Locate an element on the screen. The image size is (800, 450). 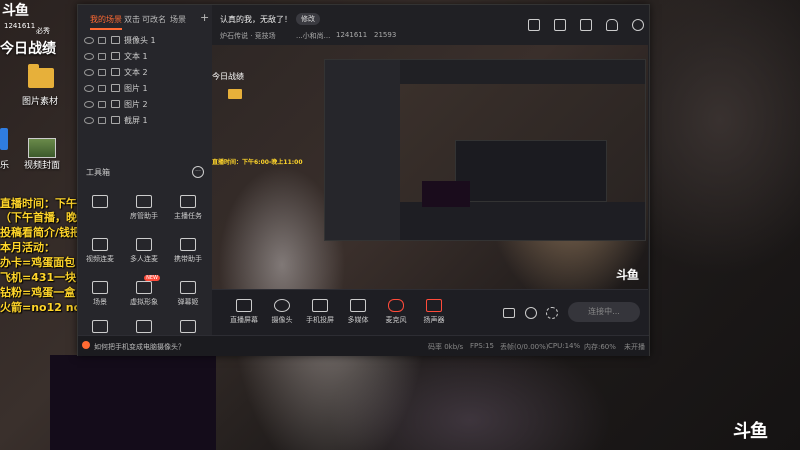
bell-icon is located at coordinates (612, 25).